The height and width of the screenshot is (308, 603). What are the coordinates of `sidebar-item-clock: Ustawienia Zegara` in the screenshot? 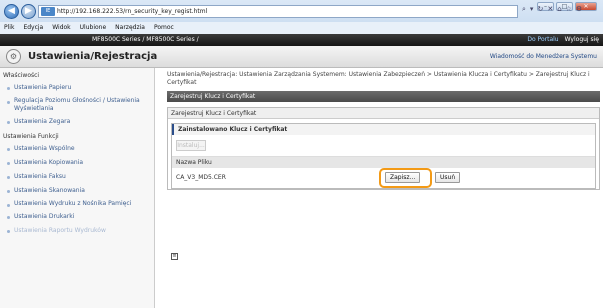 It's located at (77, 122).